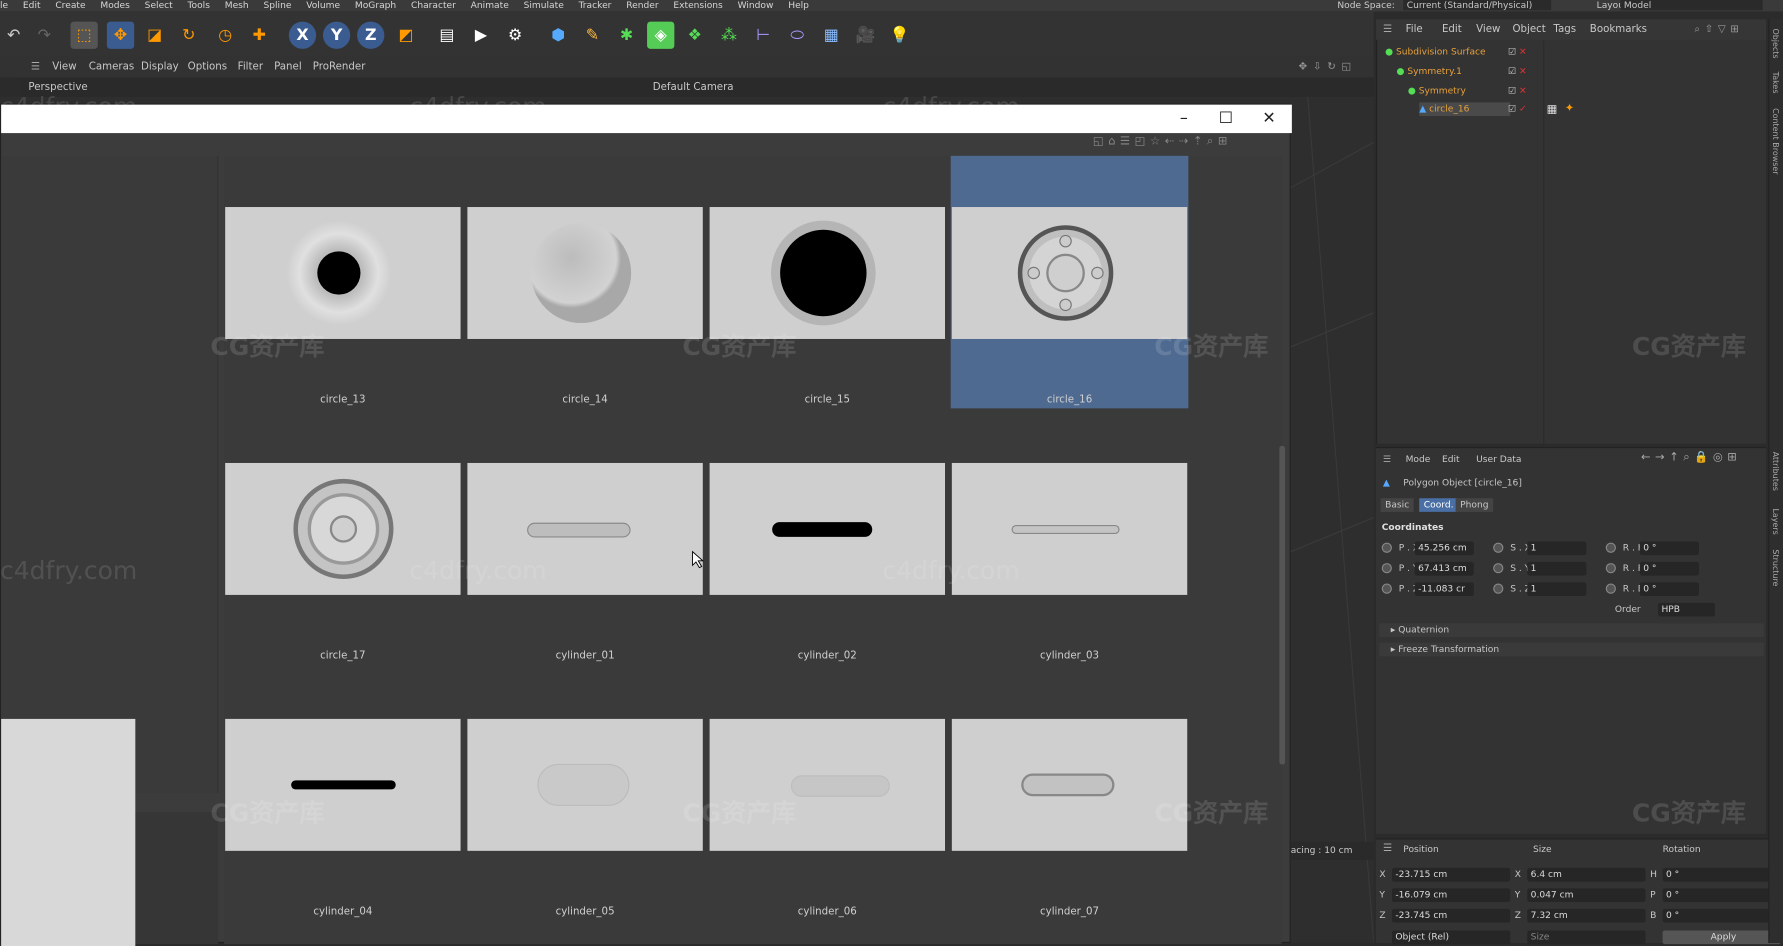  I want to click on tag-phong-icon: ✦, so click(1570, 108).